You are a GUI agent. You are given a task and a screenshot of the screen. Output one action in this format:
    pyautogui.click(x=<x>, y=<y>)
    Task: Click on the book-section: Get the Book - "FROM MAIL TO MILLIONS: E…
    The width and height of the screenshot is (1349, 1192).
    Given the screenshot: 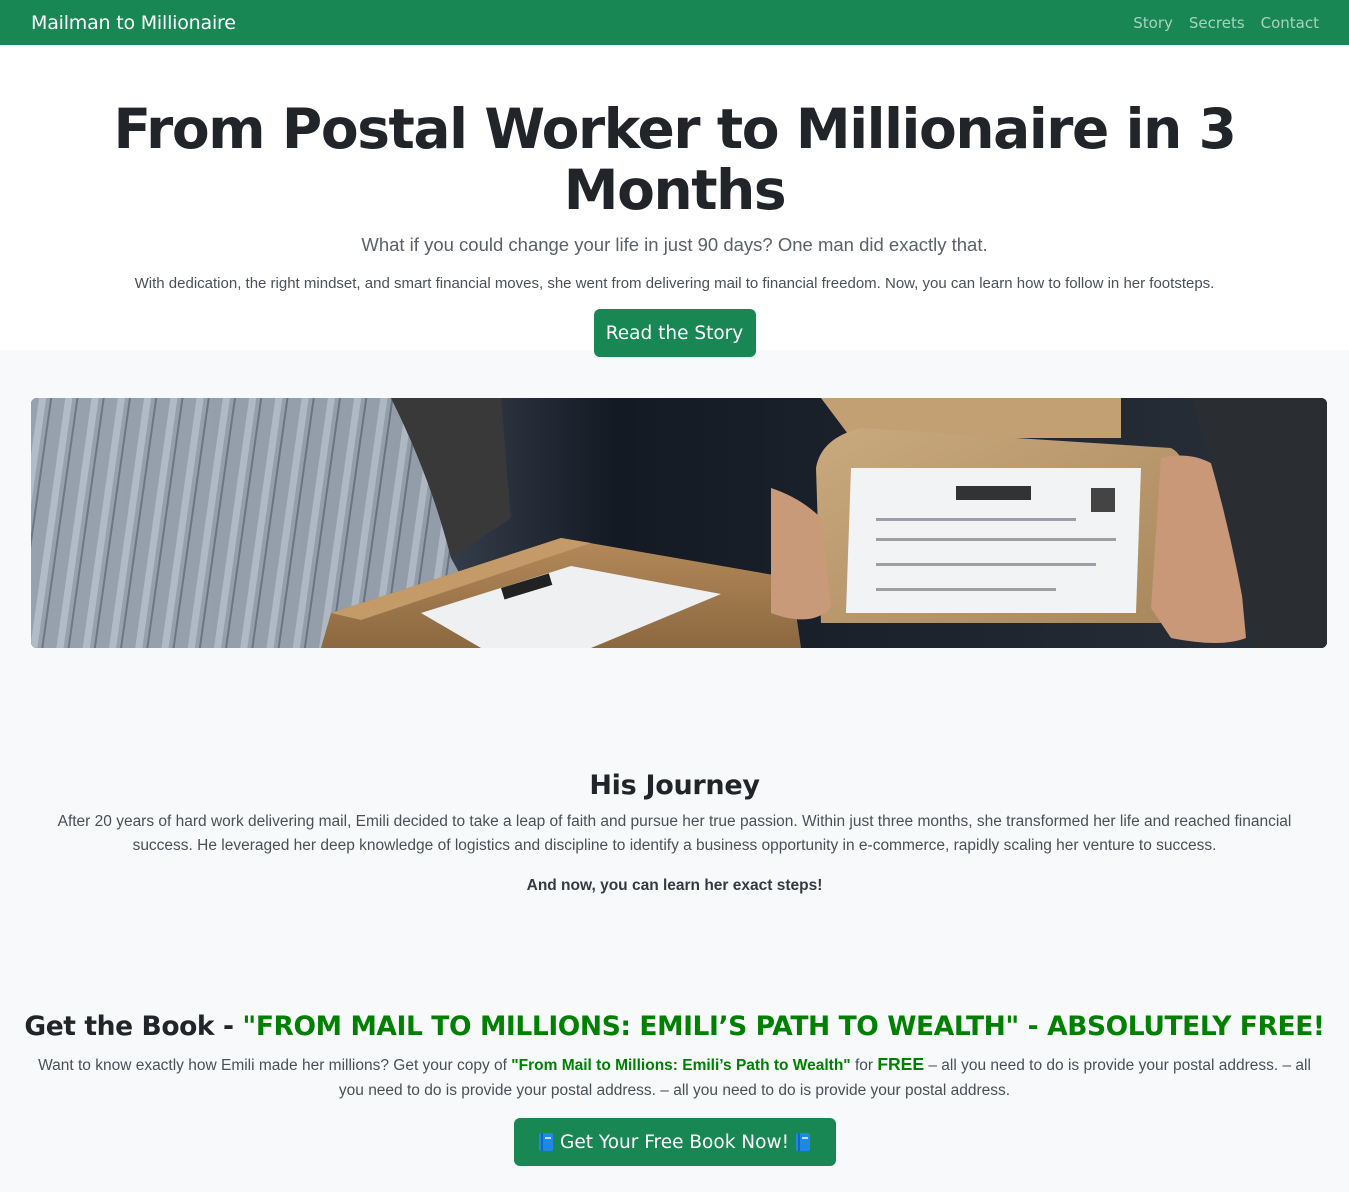 What is the action you would take?
    pyautogui.click(x=674, y=1088)
    